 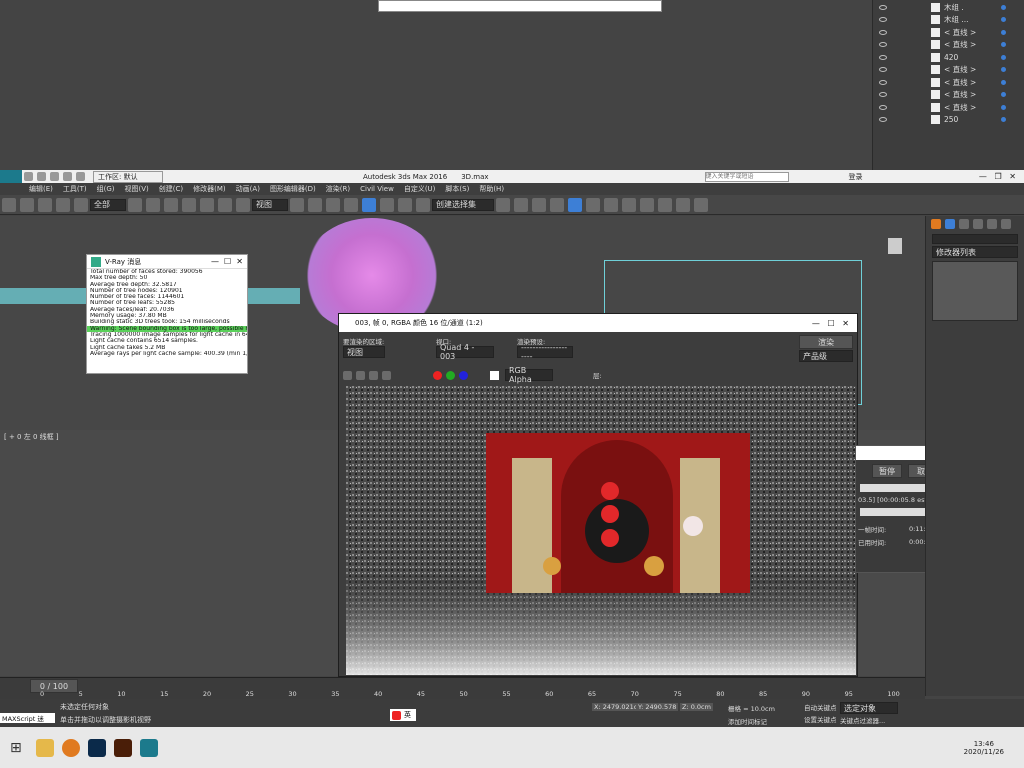 I want to click on photoshop-icon, so click(x=96, y=747).